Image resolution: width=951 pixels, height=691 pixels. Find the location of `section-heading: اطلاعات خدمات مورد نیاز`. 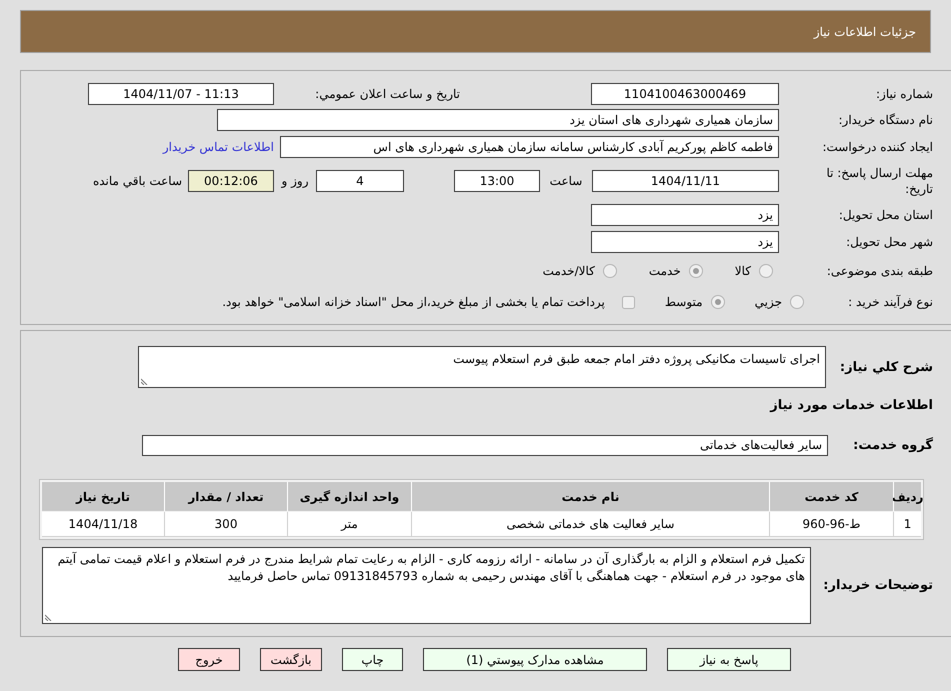

section-heading: اطلاعات خدمات مورد نیاز is located at coordinates (851, 405).